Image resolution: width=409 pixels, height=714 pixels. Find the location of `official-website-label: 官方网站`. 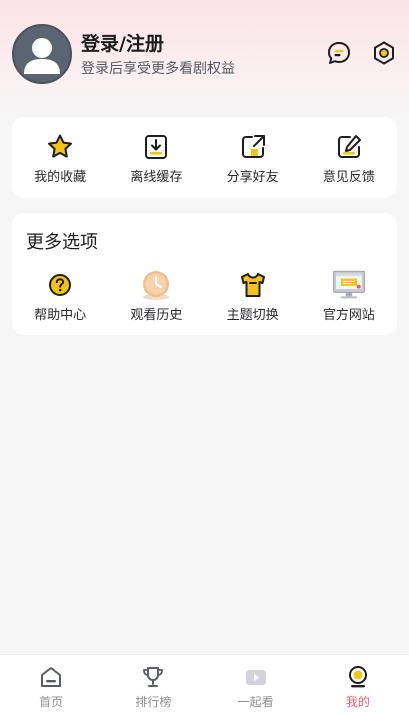

official-website-label: 官方网站 is located at coordinates (348, 315).